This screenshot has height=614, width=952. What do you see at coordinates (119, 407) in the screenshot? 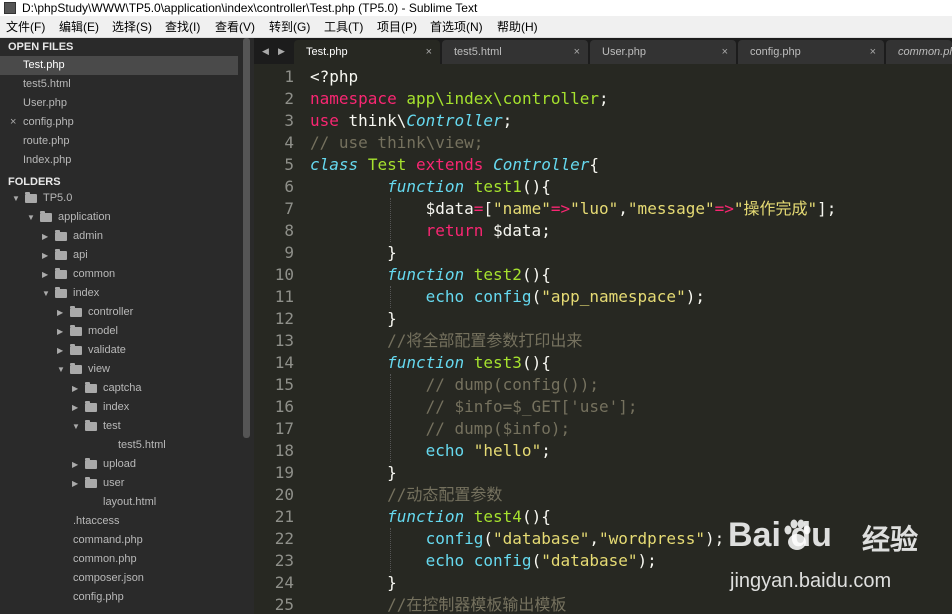
I see `folder-item: ▶ index` at bounding box center [119, 407].